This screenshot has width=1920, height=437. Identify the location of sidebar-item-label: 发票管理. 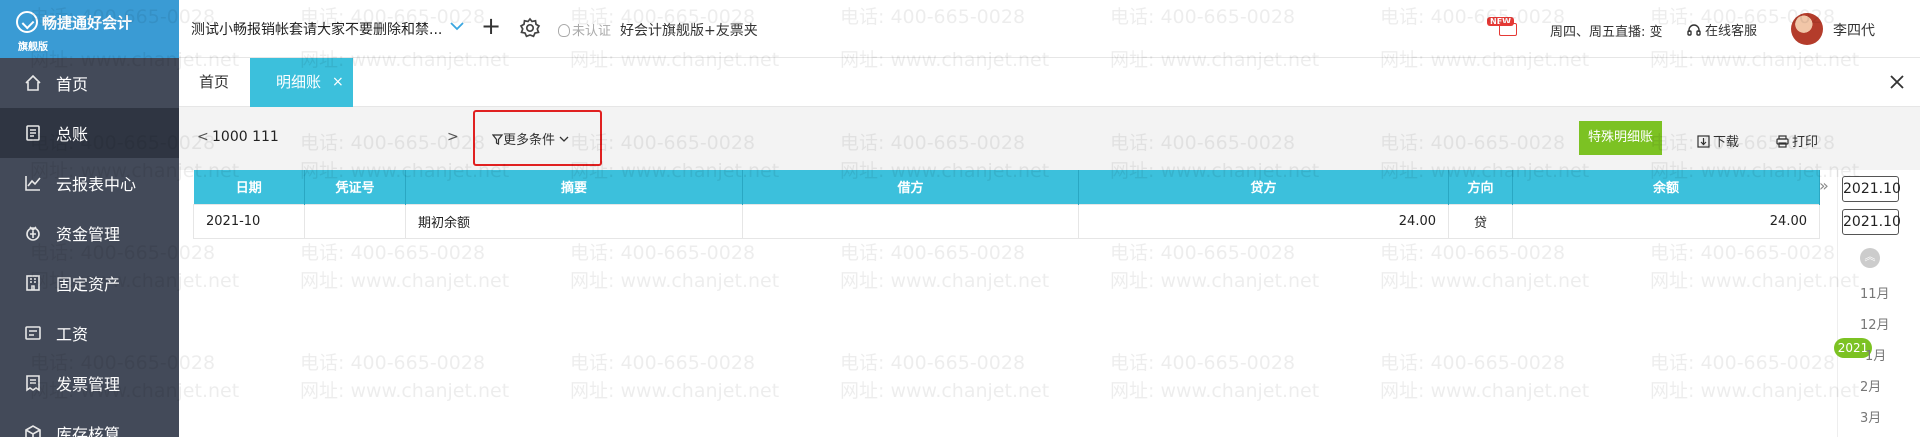
(88, 384).